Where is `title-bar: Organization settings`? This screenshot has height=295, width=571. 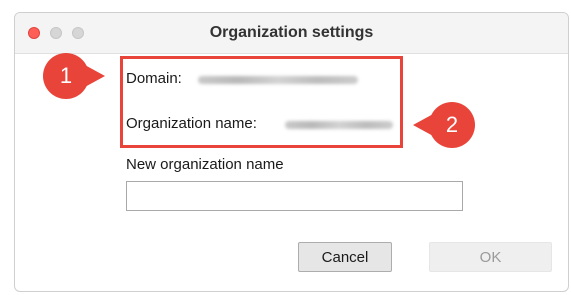 title-bar: Organization settings is located at coordinates (291, 33).